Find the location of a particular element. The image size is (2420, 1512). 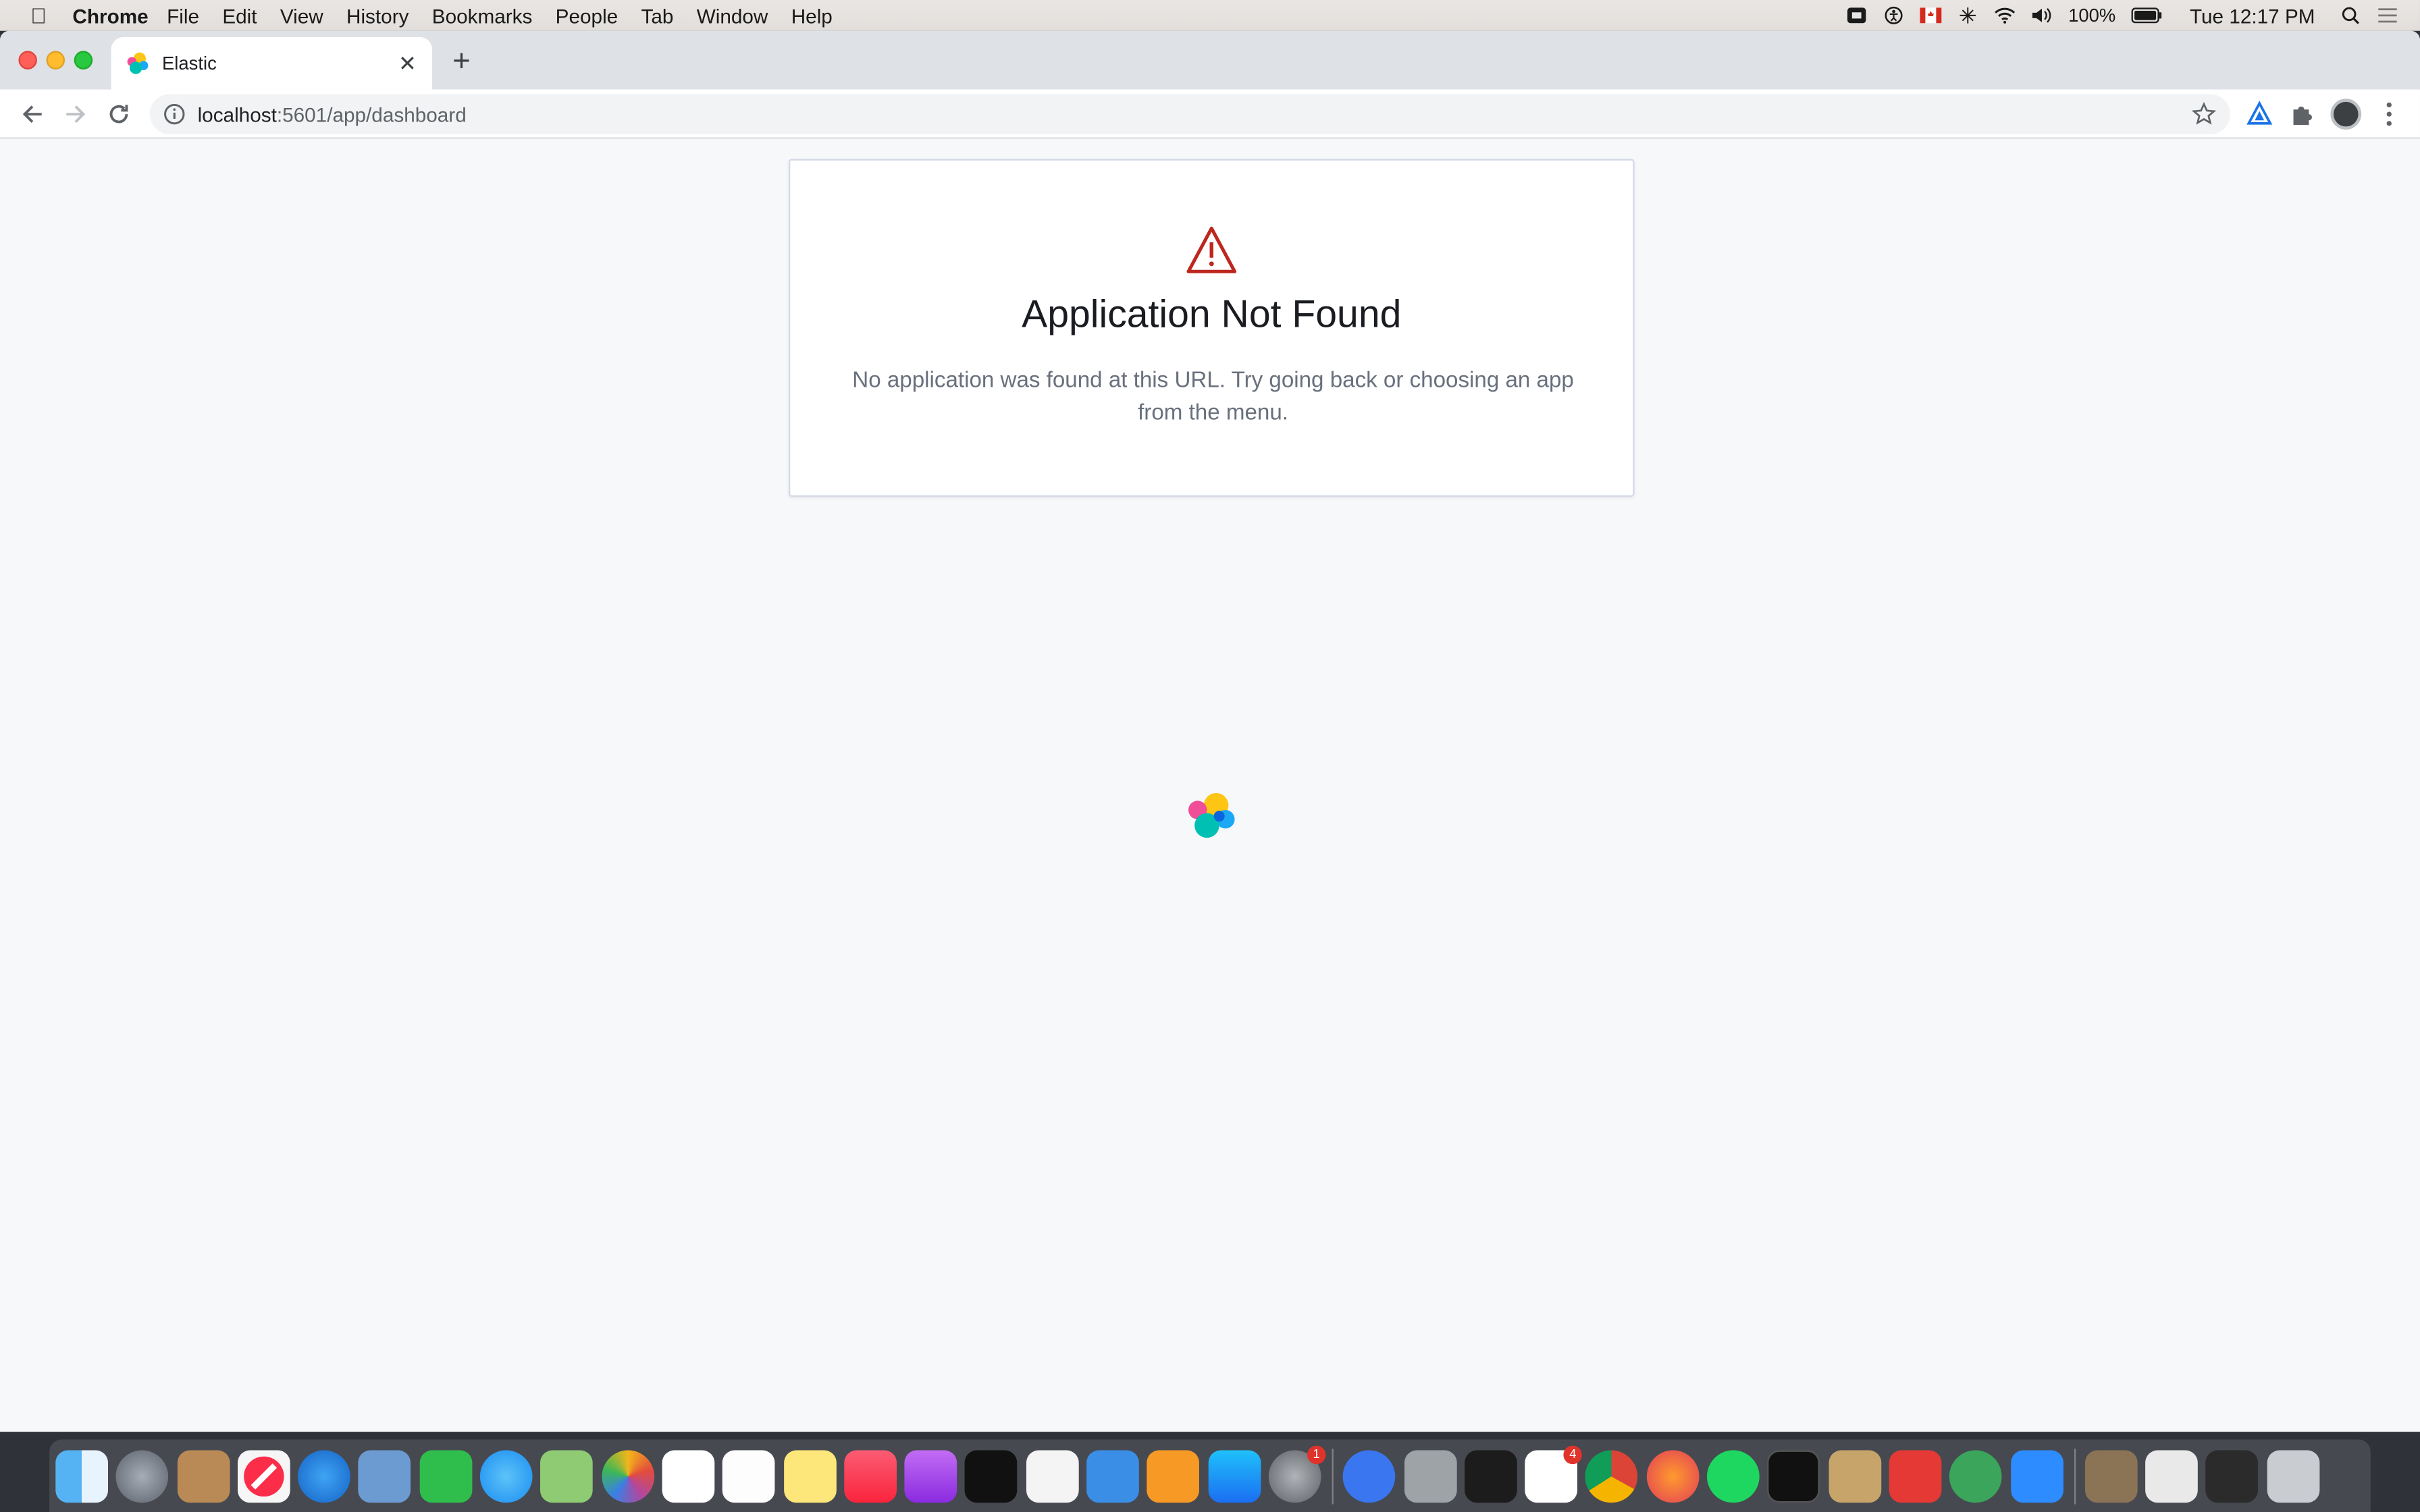

browser-toolbar: localhost:5601/app/dashboard is located at coordinates (1210, 114).